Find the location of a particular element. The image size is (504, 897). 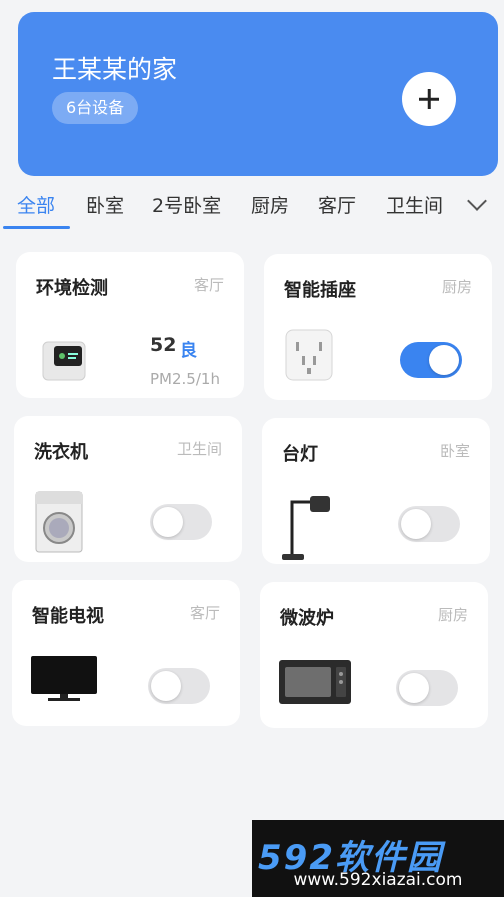

device-name: 环境检测 is located at coordinates (72, 288).